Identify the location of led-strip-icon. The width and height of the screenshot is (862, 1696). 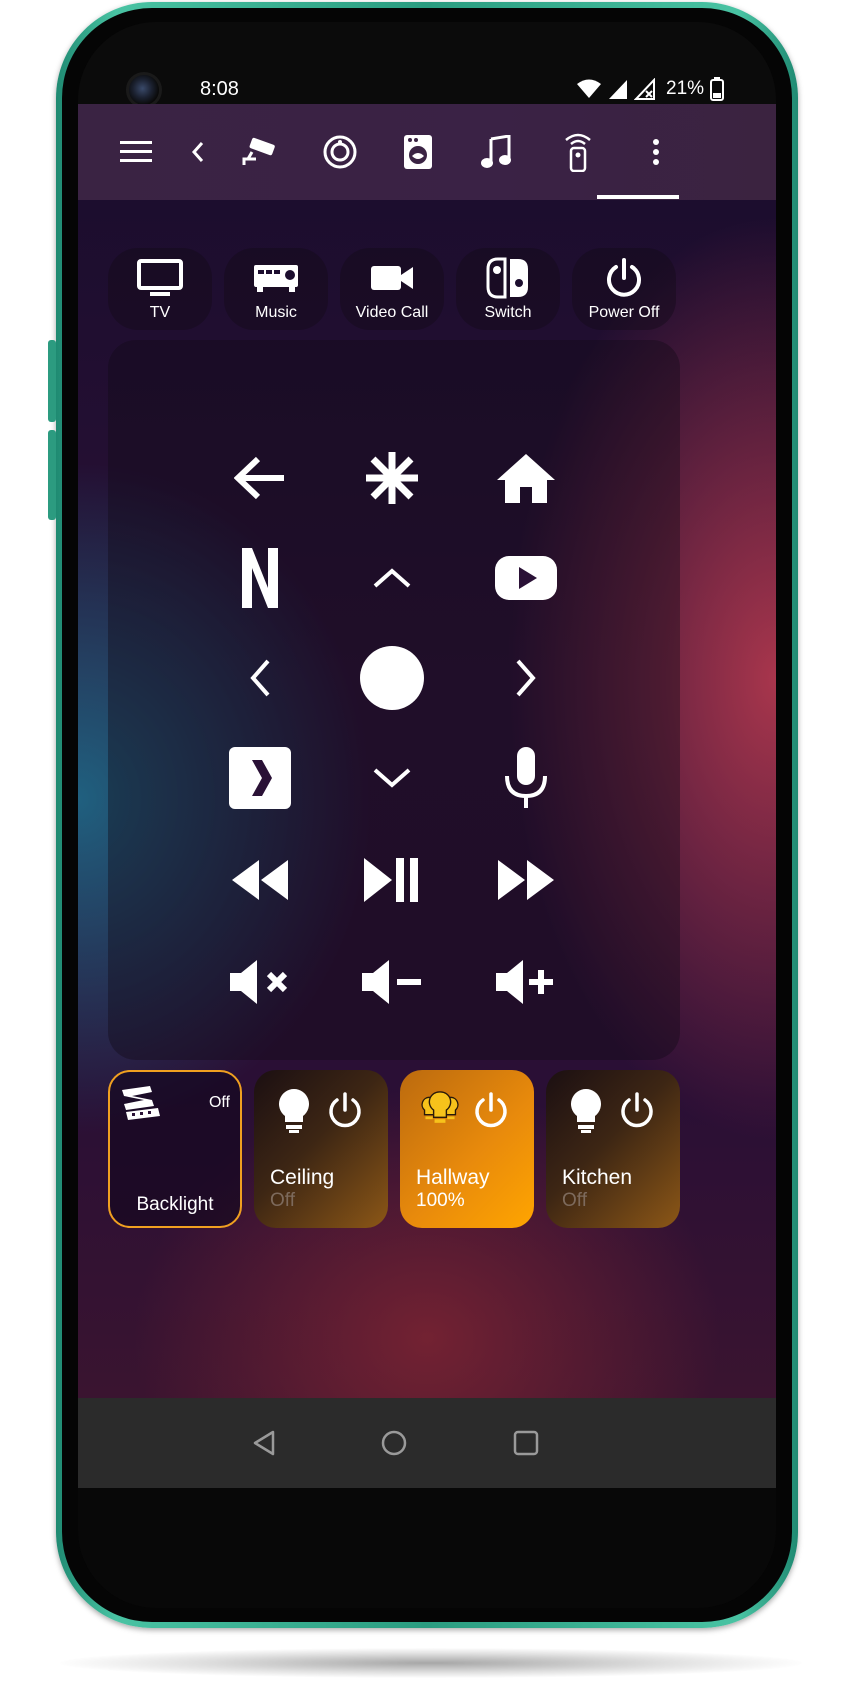
(141, 1103).